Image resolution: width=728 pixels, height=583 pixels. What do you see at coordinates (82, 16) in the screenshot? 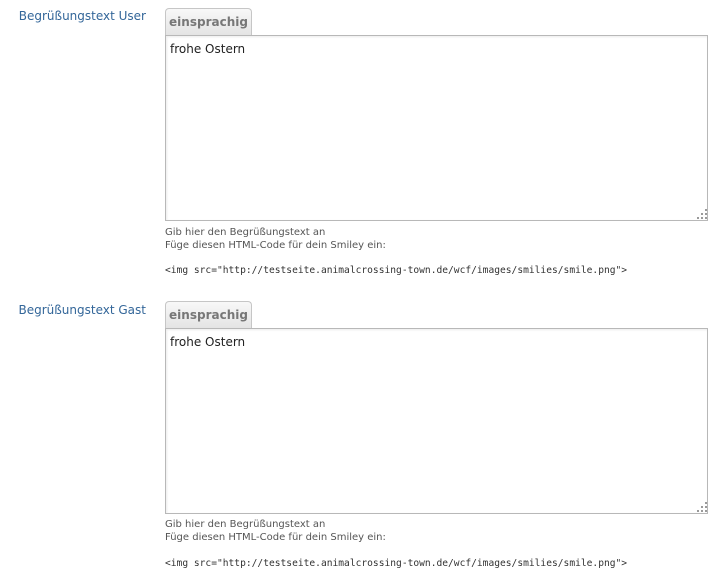
I see `field-label-greeting-user: Begrüßungstext User` at bounding box center [82, 16].